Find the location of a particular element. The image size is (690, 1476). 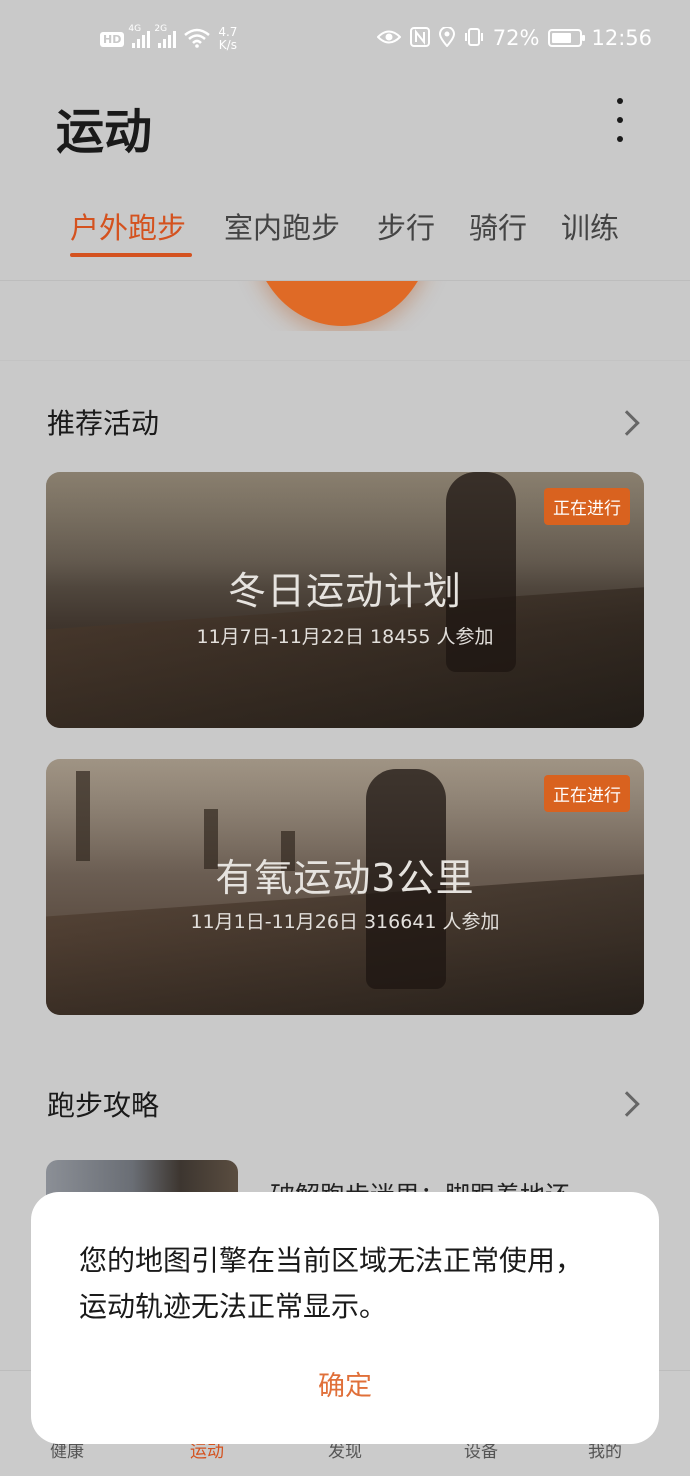

status-bar: HD 4G 2G 4.7 K/s 72% 12:56 is located at coordinates (345, 40).